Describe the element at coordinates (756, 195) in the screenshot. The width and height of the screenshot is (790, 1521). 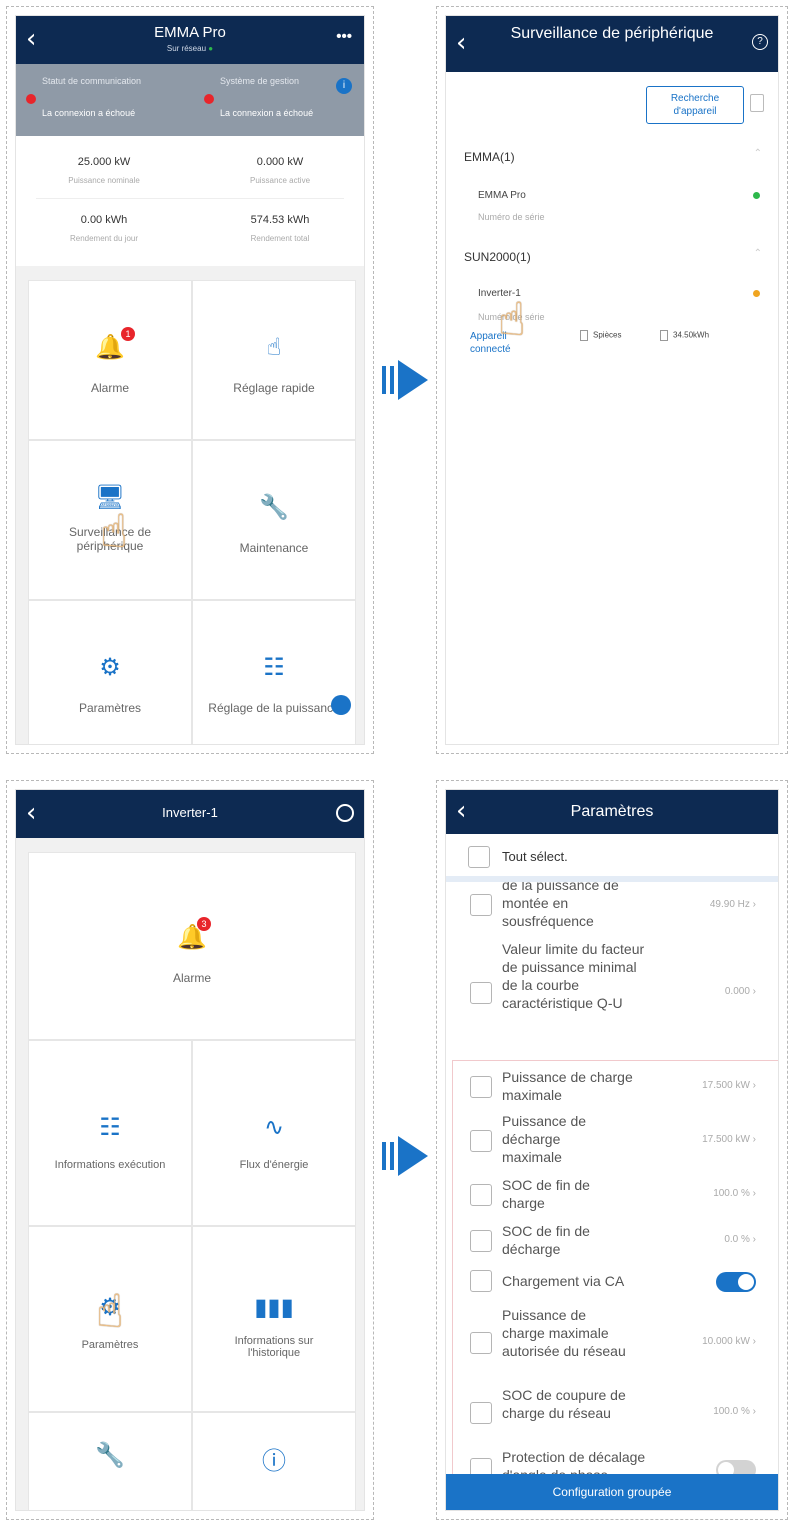
I see `online-status-dot` at that location.